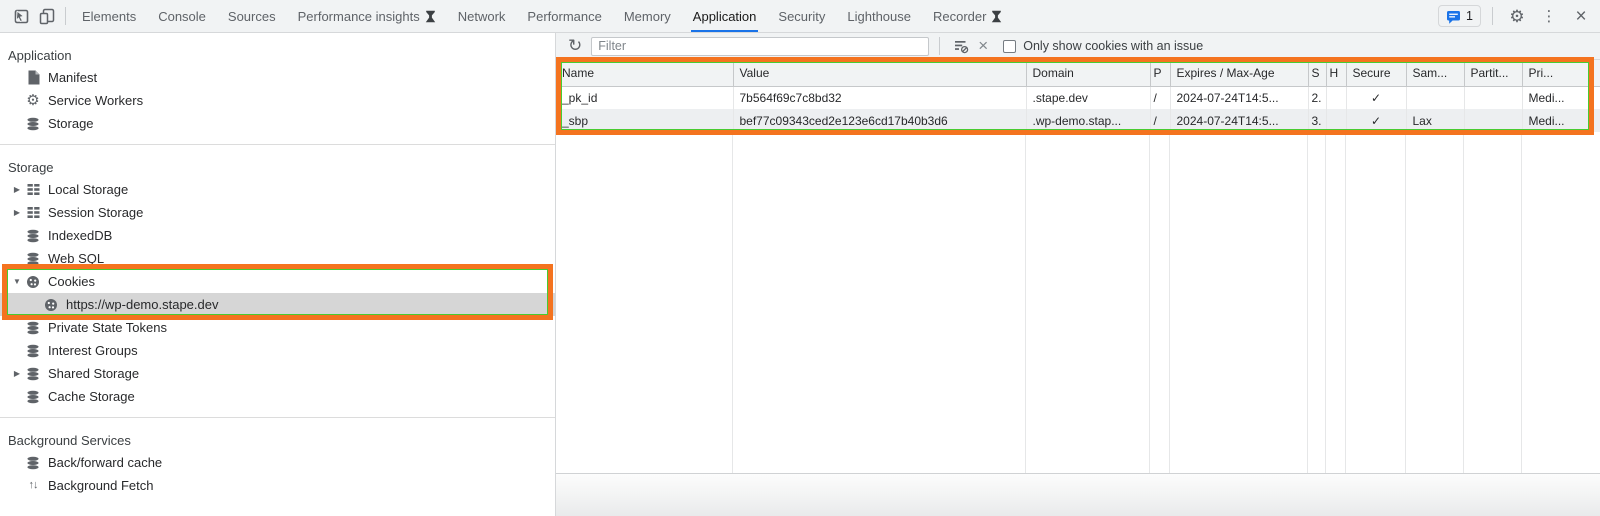 The height and width of the screenshot is (516, 1600). Describe the element at coordinates (880, 73) in the screenshot. I see `column-header-value: Value` at that location.